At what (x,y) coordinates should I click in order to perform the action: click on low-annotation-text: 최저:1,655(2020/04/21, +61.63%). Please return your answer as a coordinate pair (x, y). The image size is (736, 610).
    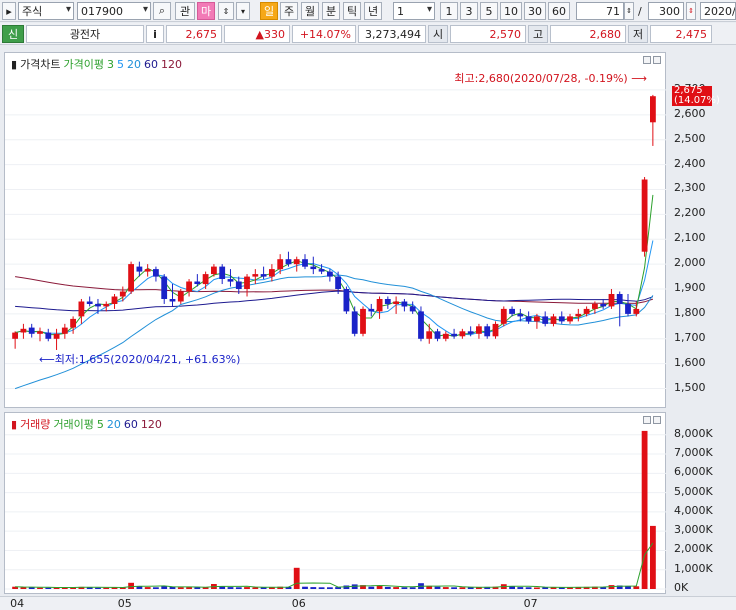
    Looking at the image, I should click on (147, 359).